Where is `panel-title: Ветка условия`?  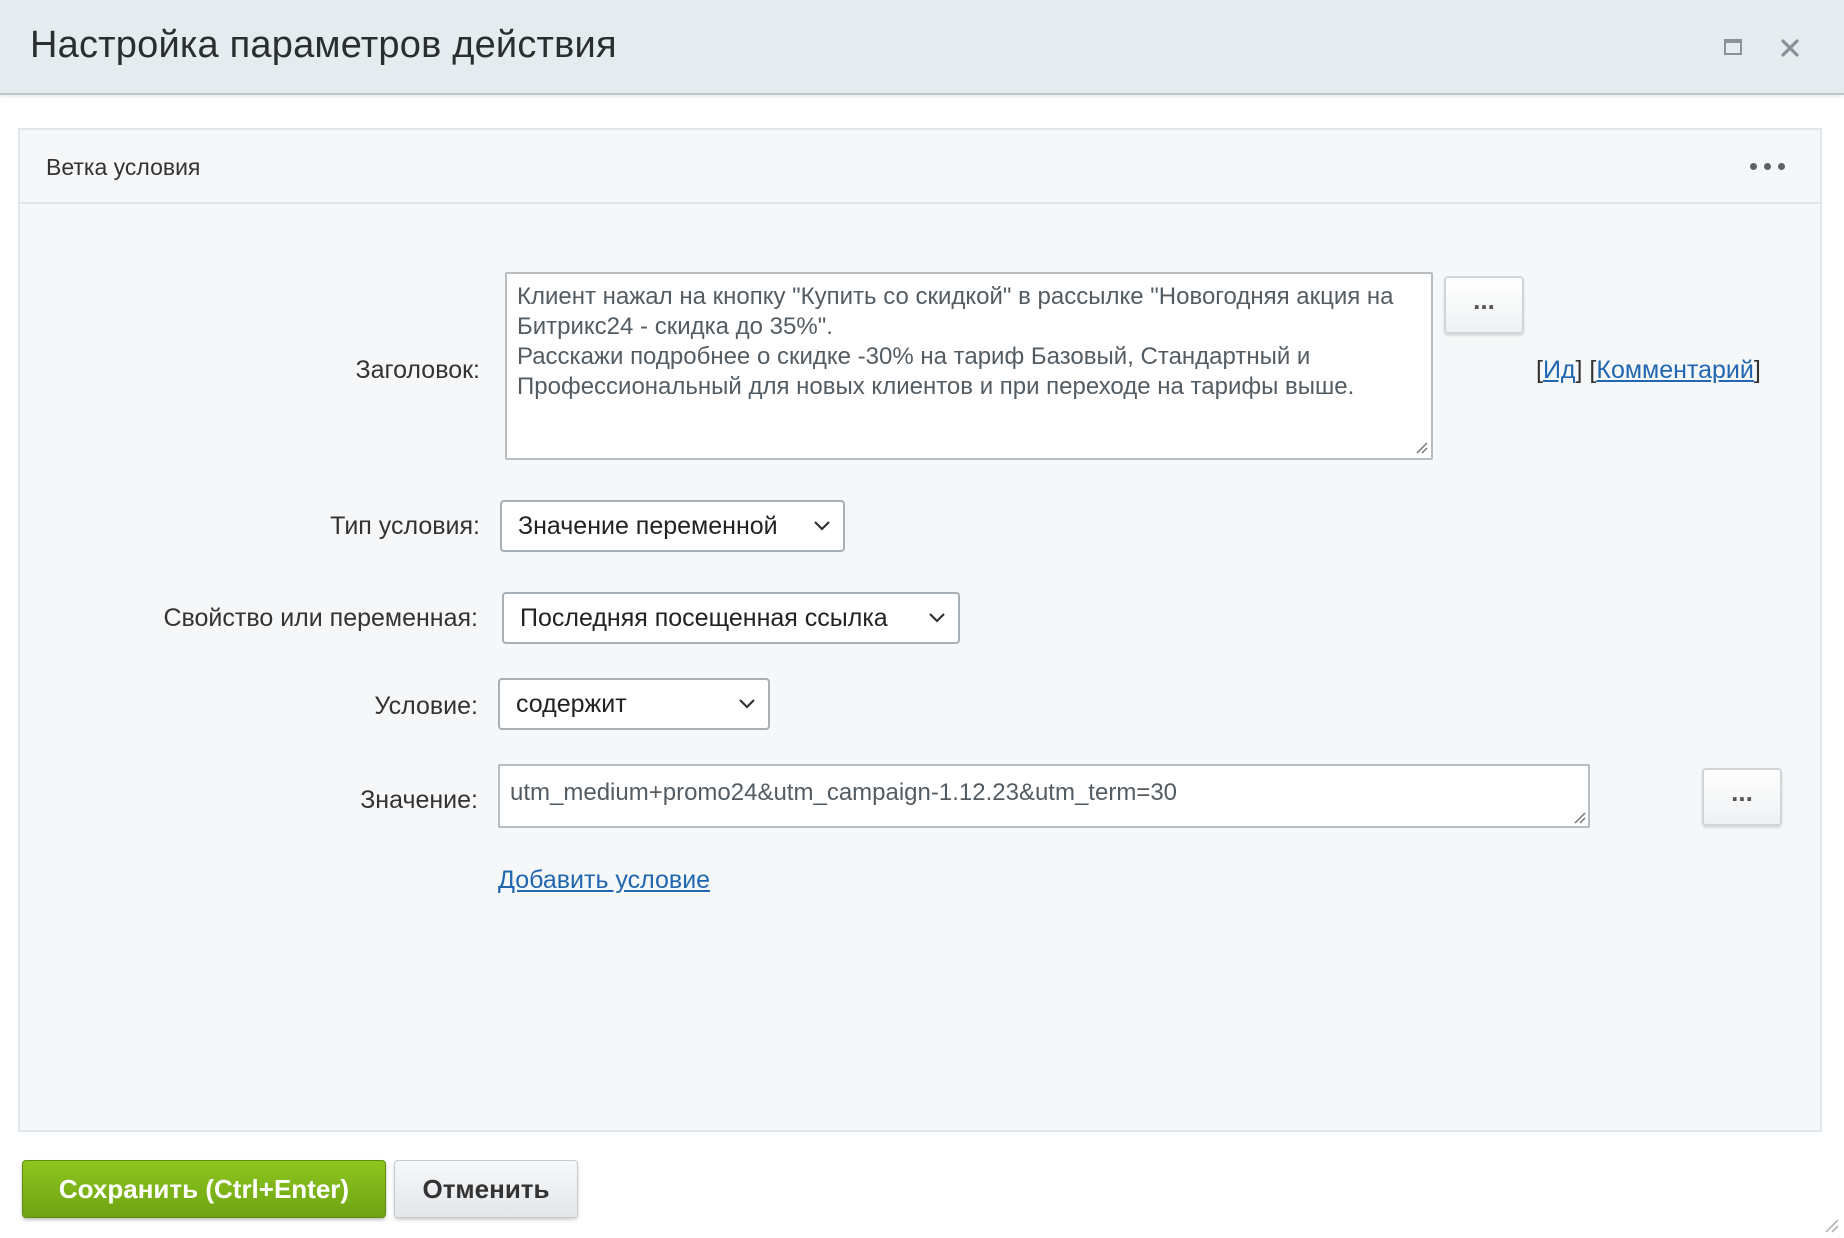 panel-title: Ветка условия is located at coordinates (123, 167).